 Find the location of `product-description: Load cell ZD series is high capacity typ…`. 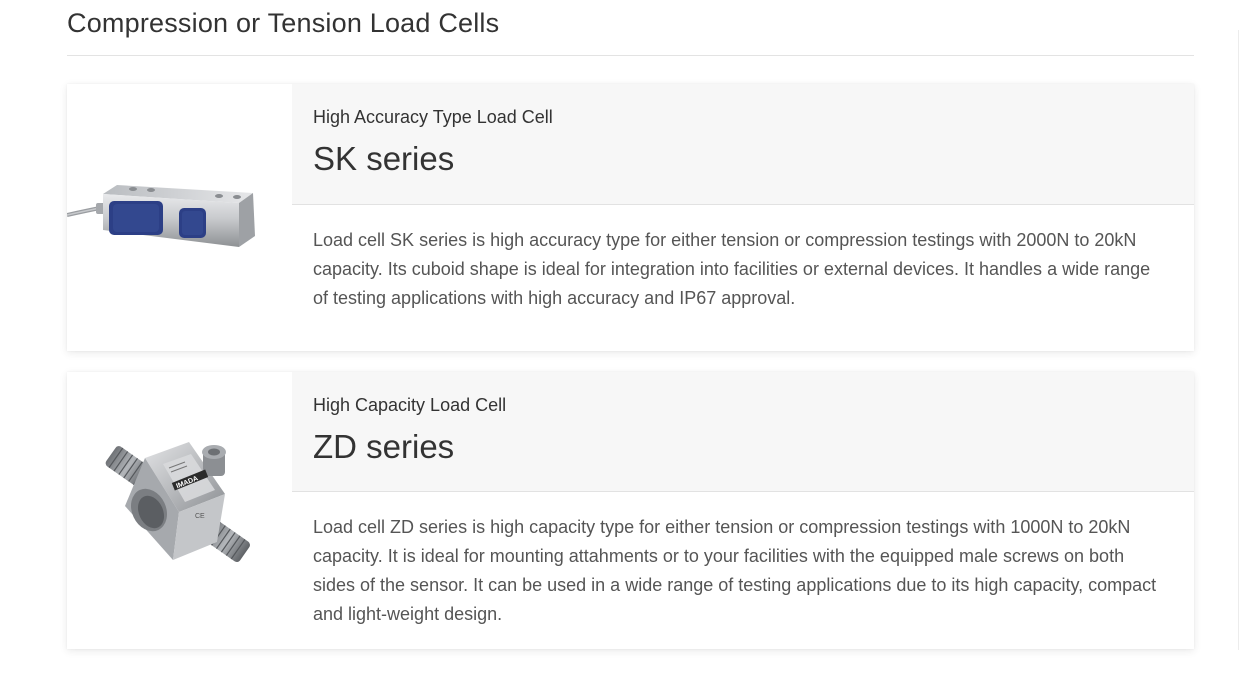

product-description: Load cell ZD series is high capacity typ… is located at coordinates (735, 570).